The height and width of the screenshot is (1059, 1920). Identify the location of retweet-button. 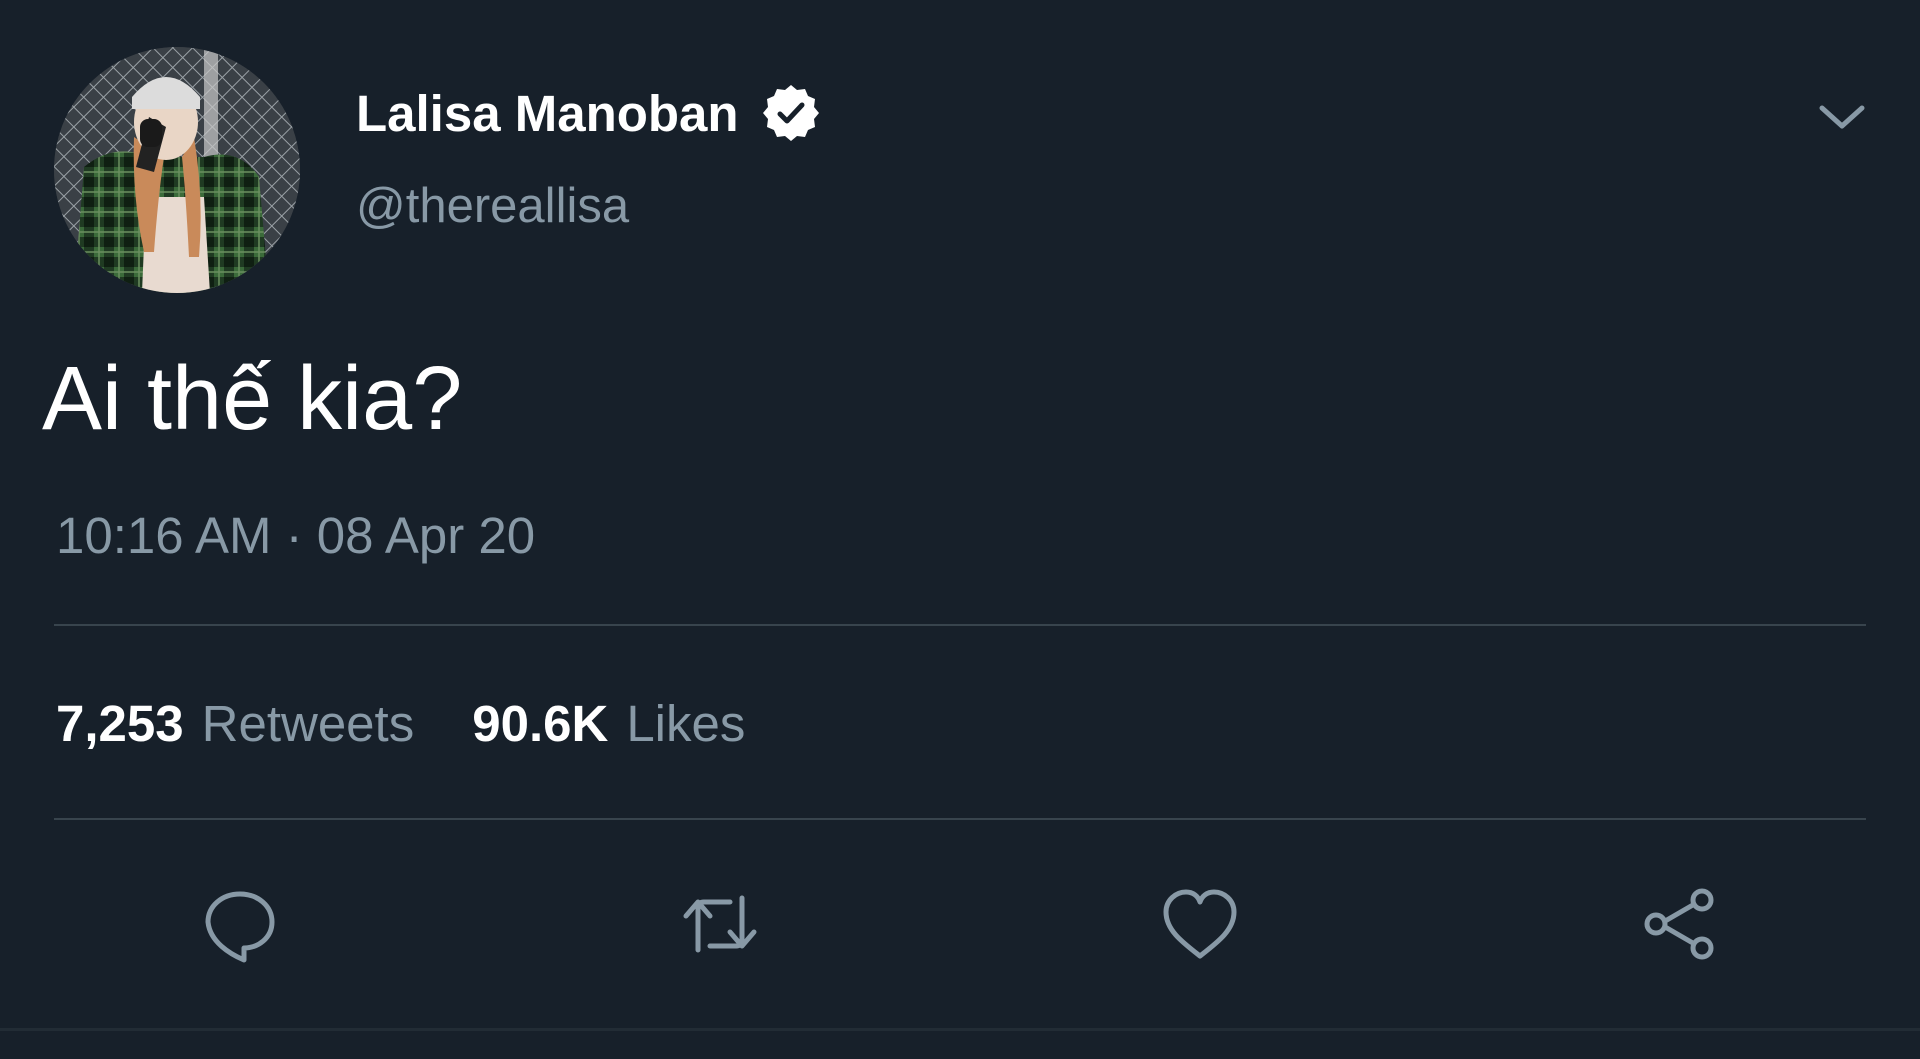
(720, 924).